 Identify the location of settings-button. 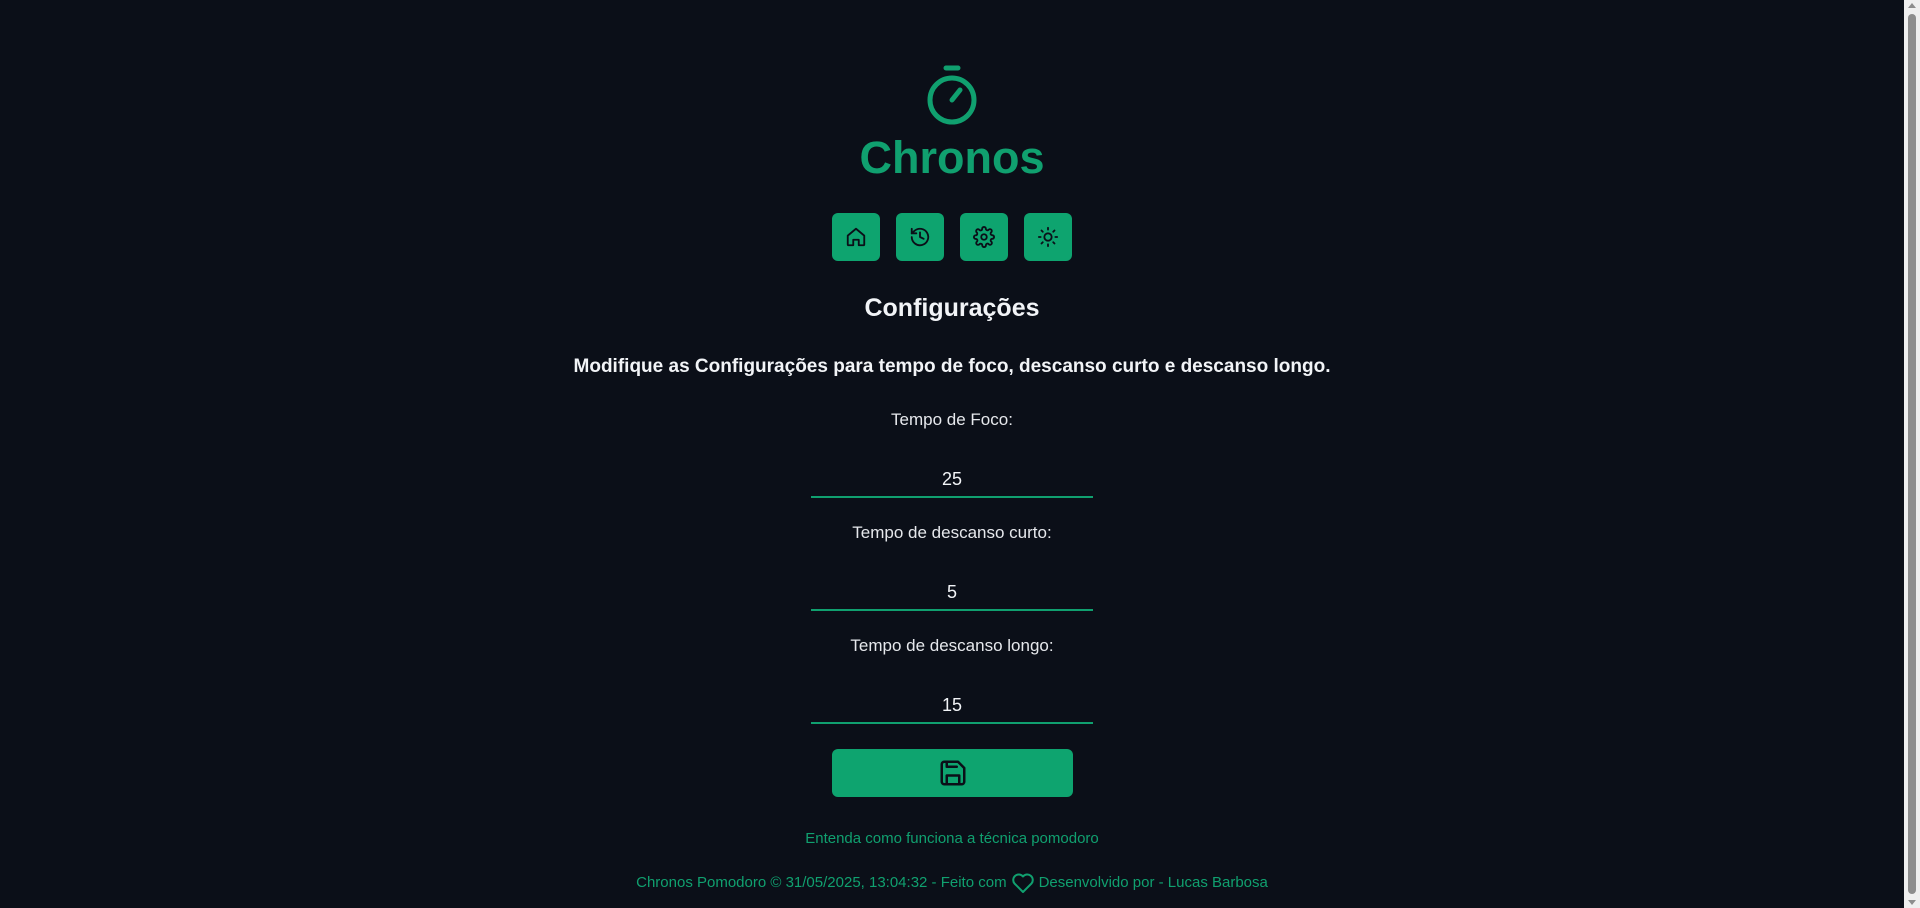
(984, 237).